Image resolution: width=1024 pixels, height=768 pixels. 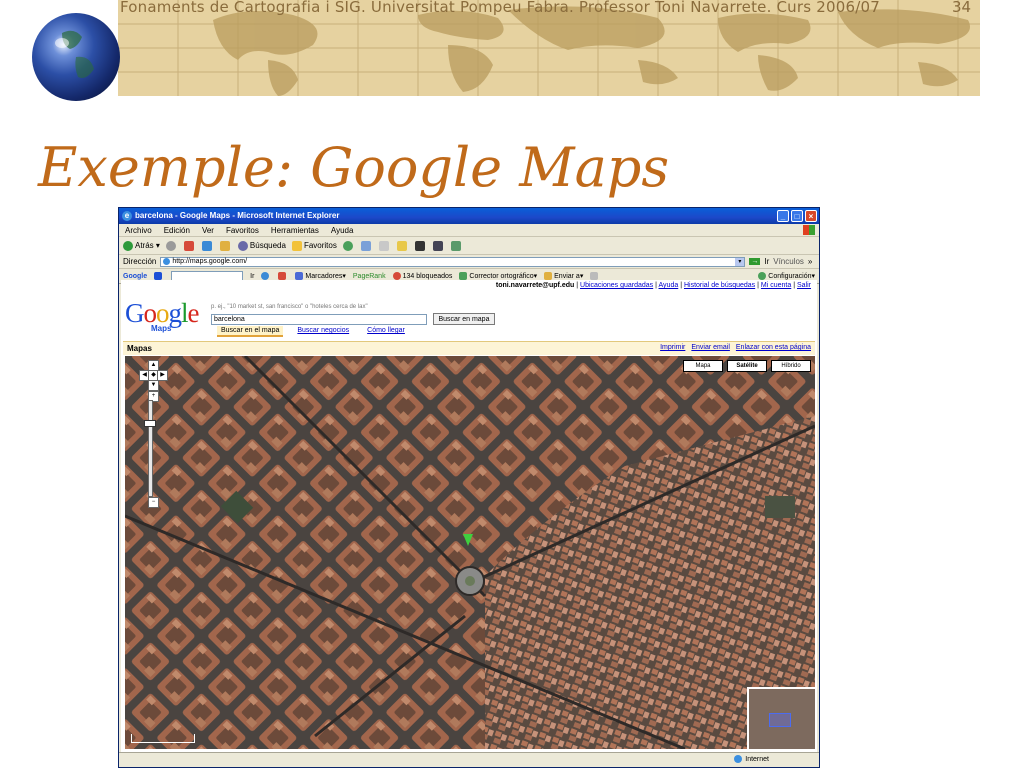 I want to click on minimize-button: _, so click(x=783, y=216).